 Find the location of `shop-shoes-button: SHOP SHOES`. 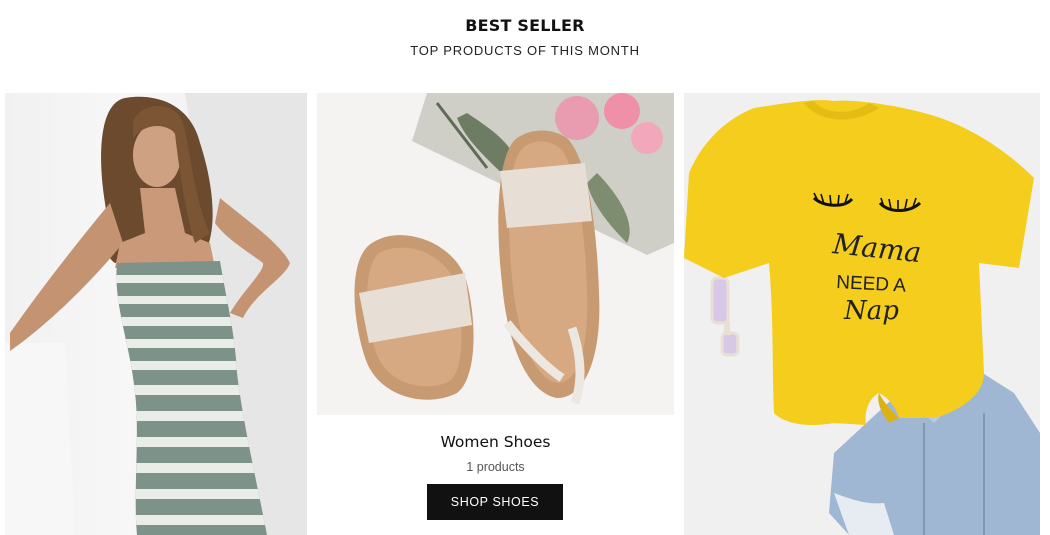

shop-shoes-button: SHOP SHOES is located at coordinates (495, 502).